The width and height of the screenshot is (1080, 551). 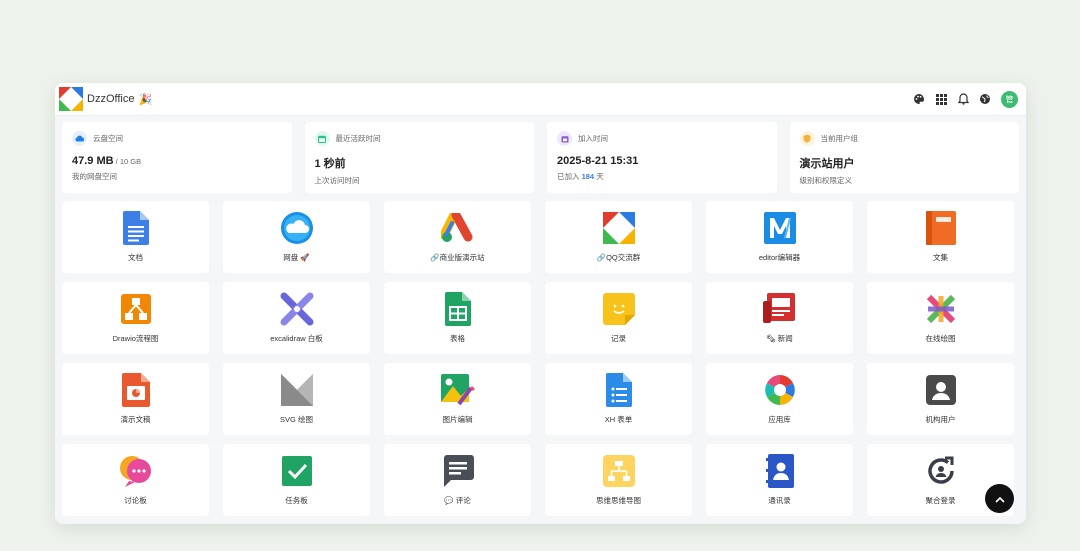 I want to click on svg-icon, so click(x=297, y=390).